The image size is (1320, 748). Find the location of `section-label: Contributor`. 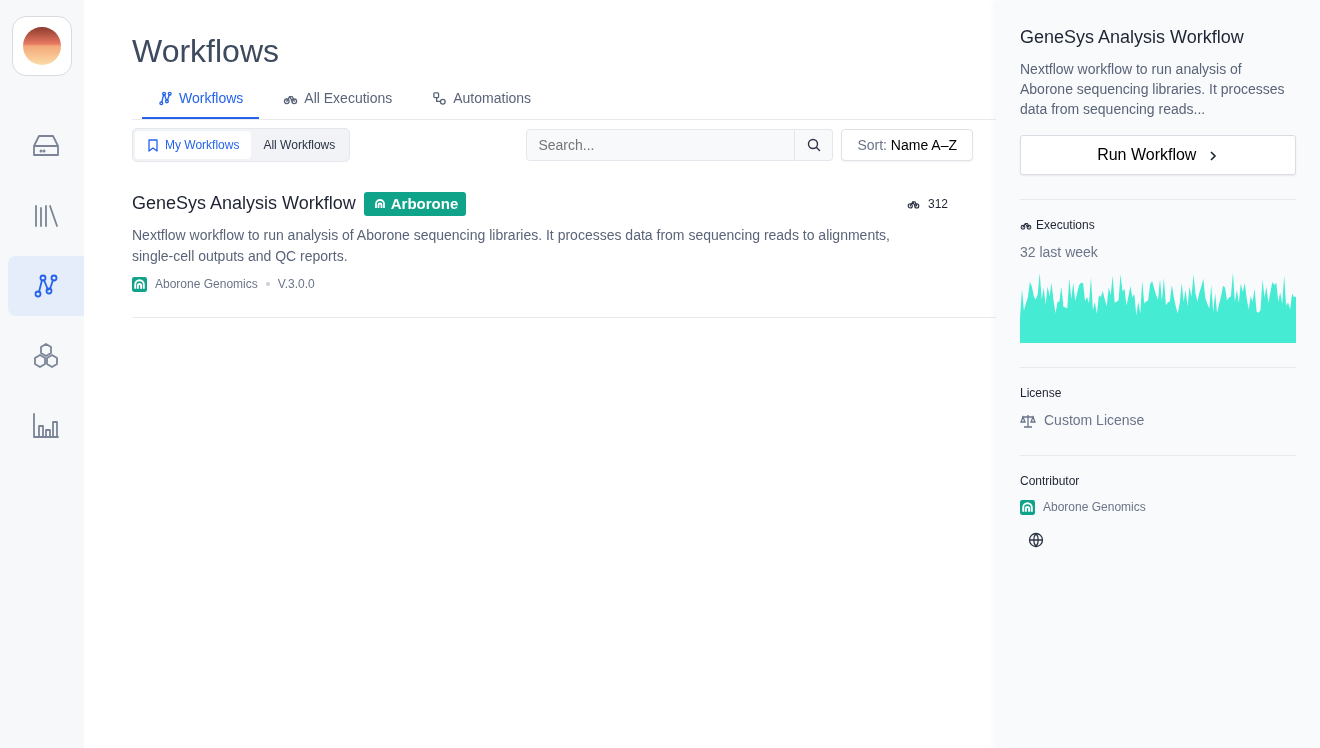

section-label: Contributor is located at coordinates (1050, 481).